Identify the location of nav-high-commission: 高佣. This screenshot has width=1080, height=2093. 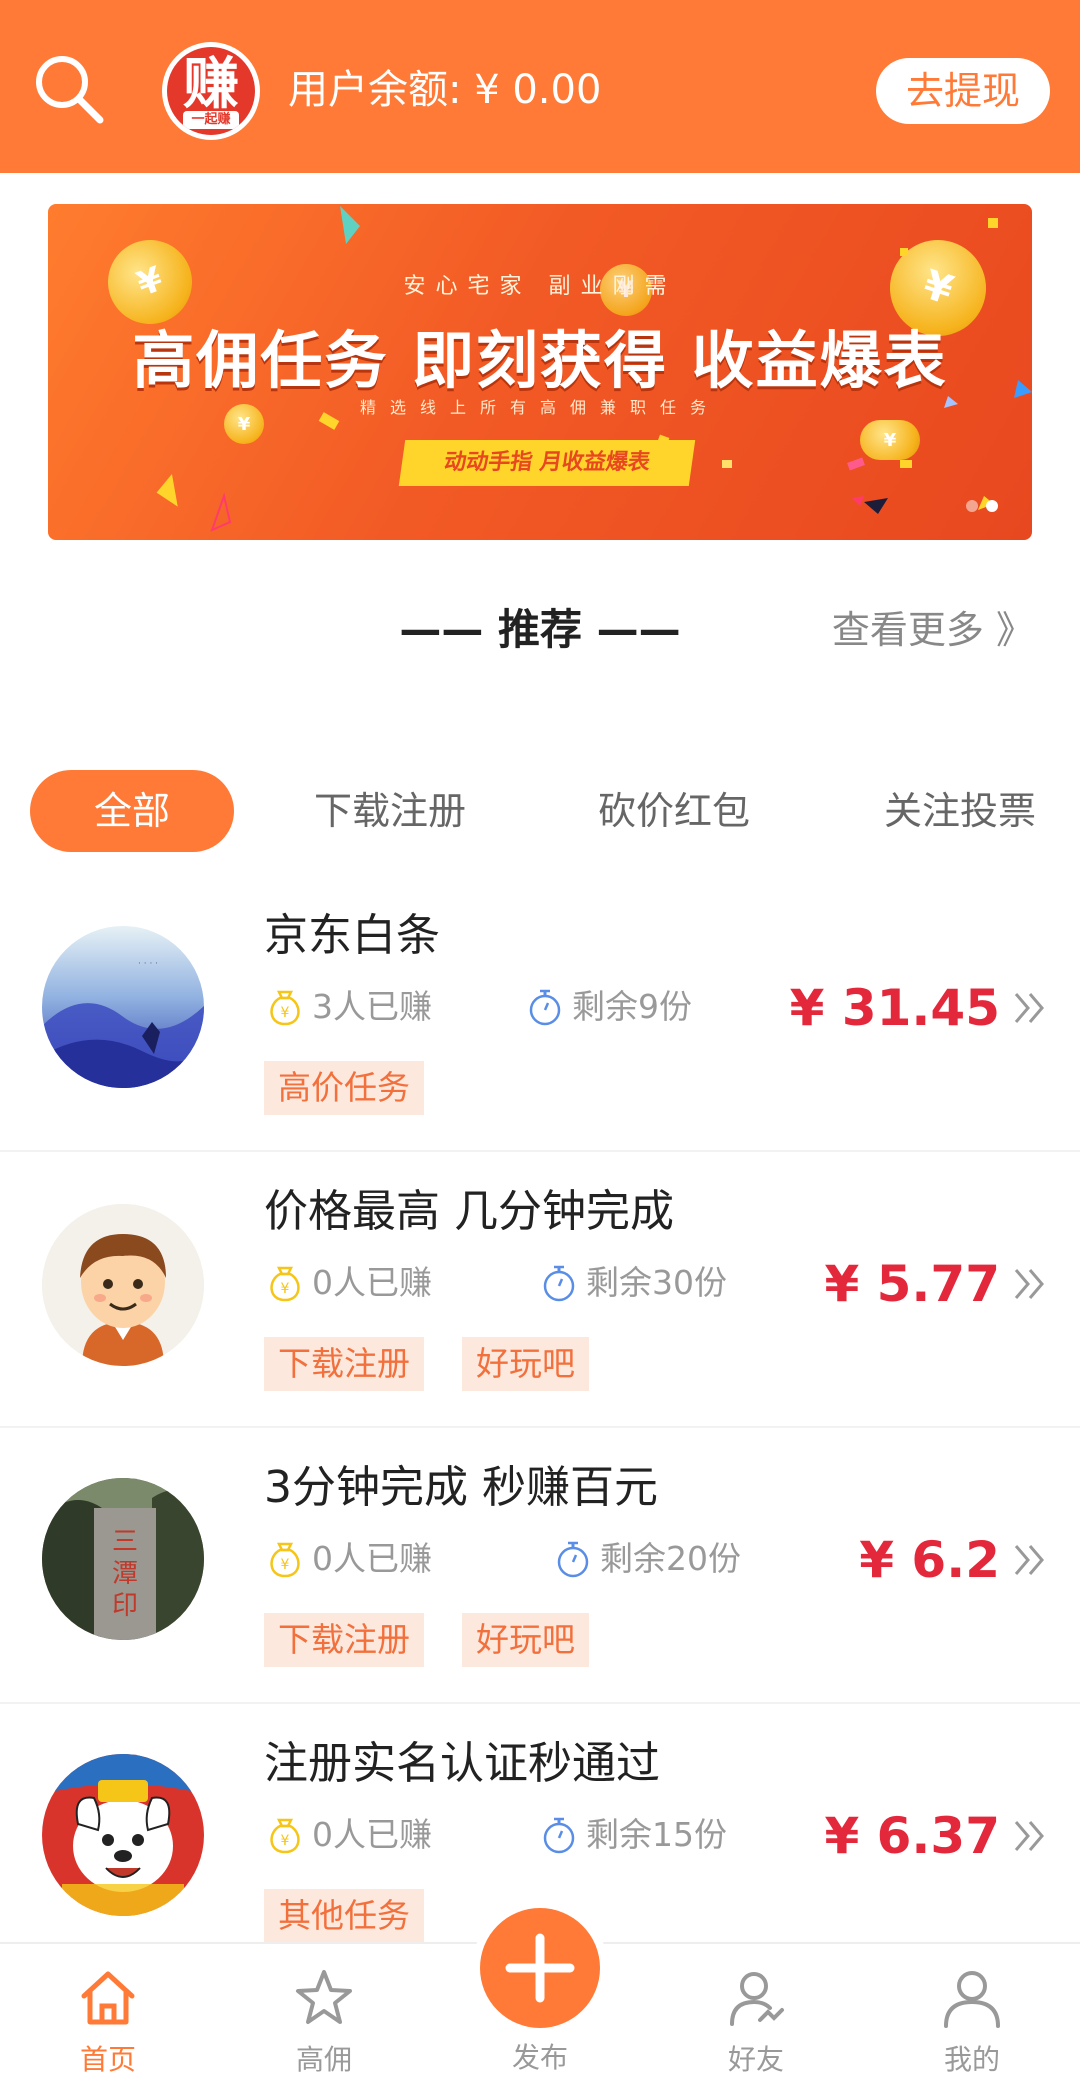
(324, 2018).